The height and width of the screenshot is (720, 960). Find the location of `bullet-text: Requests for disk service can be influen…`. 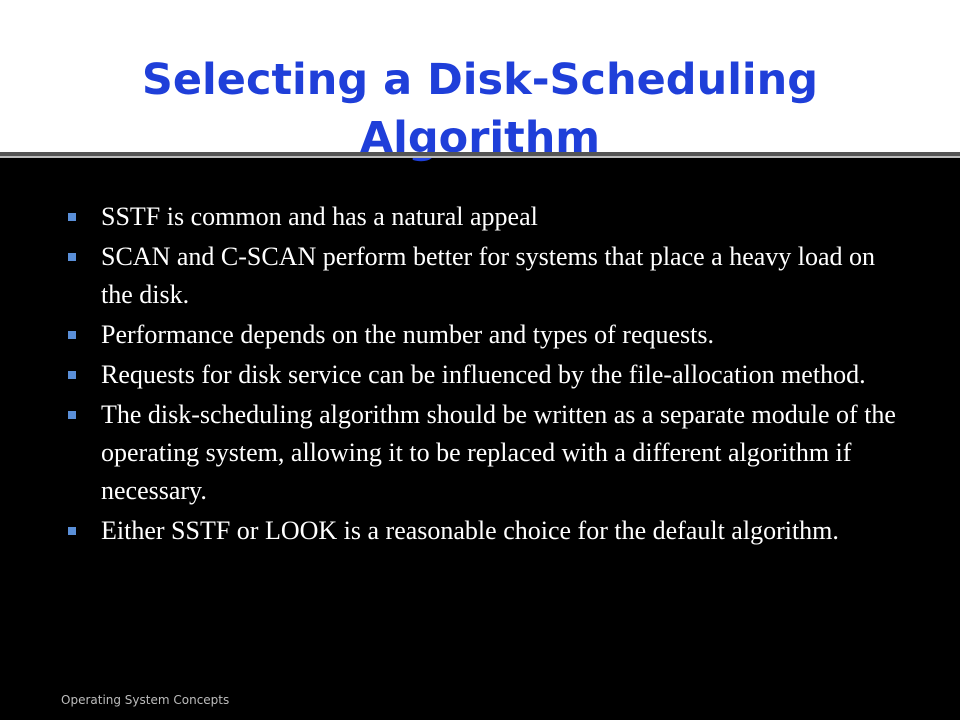

bullet-text: Requests for disk service can be influen… is located at coordinates (483, 374).